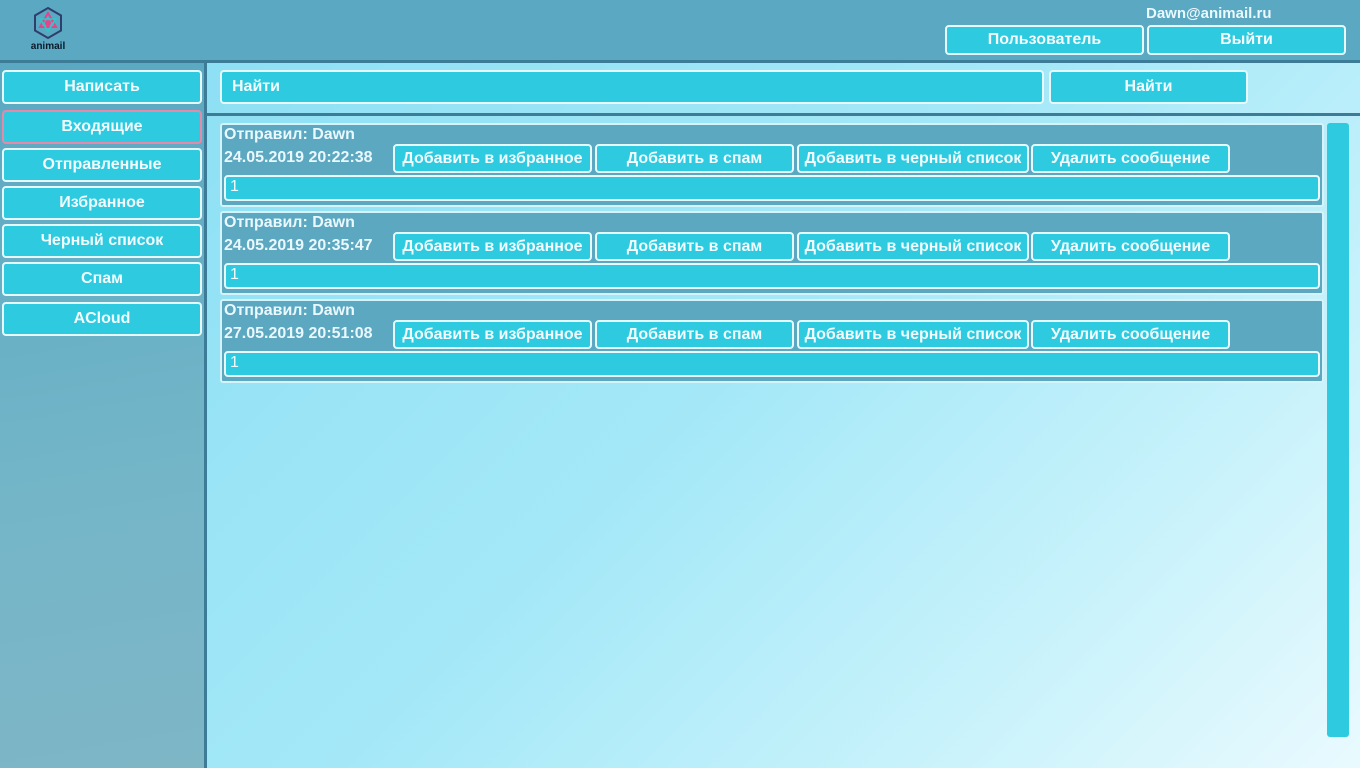 The image size is (1360, 768). I want to click on search-bar: Найти, so click(783, 89).